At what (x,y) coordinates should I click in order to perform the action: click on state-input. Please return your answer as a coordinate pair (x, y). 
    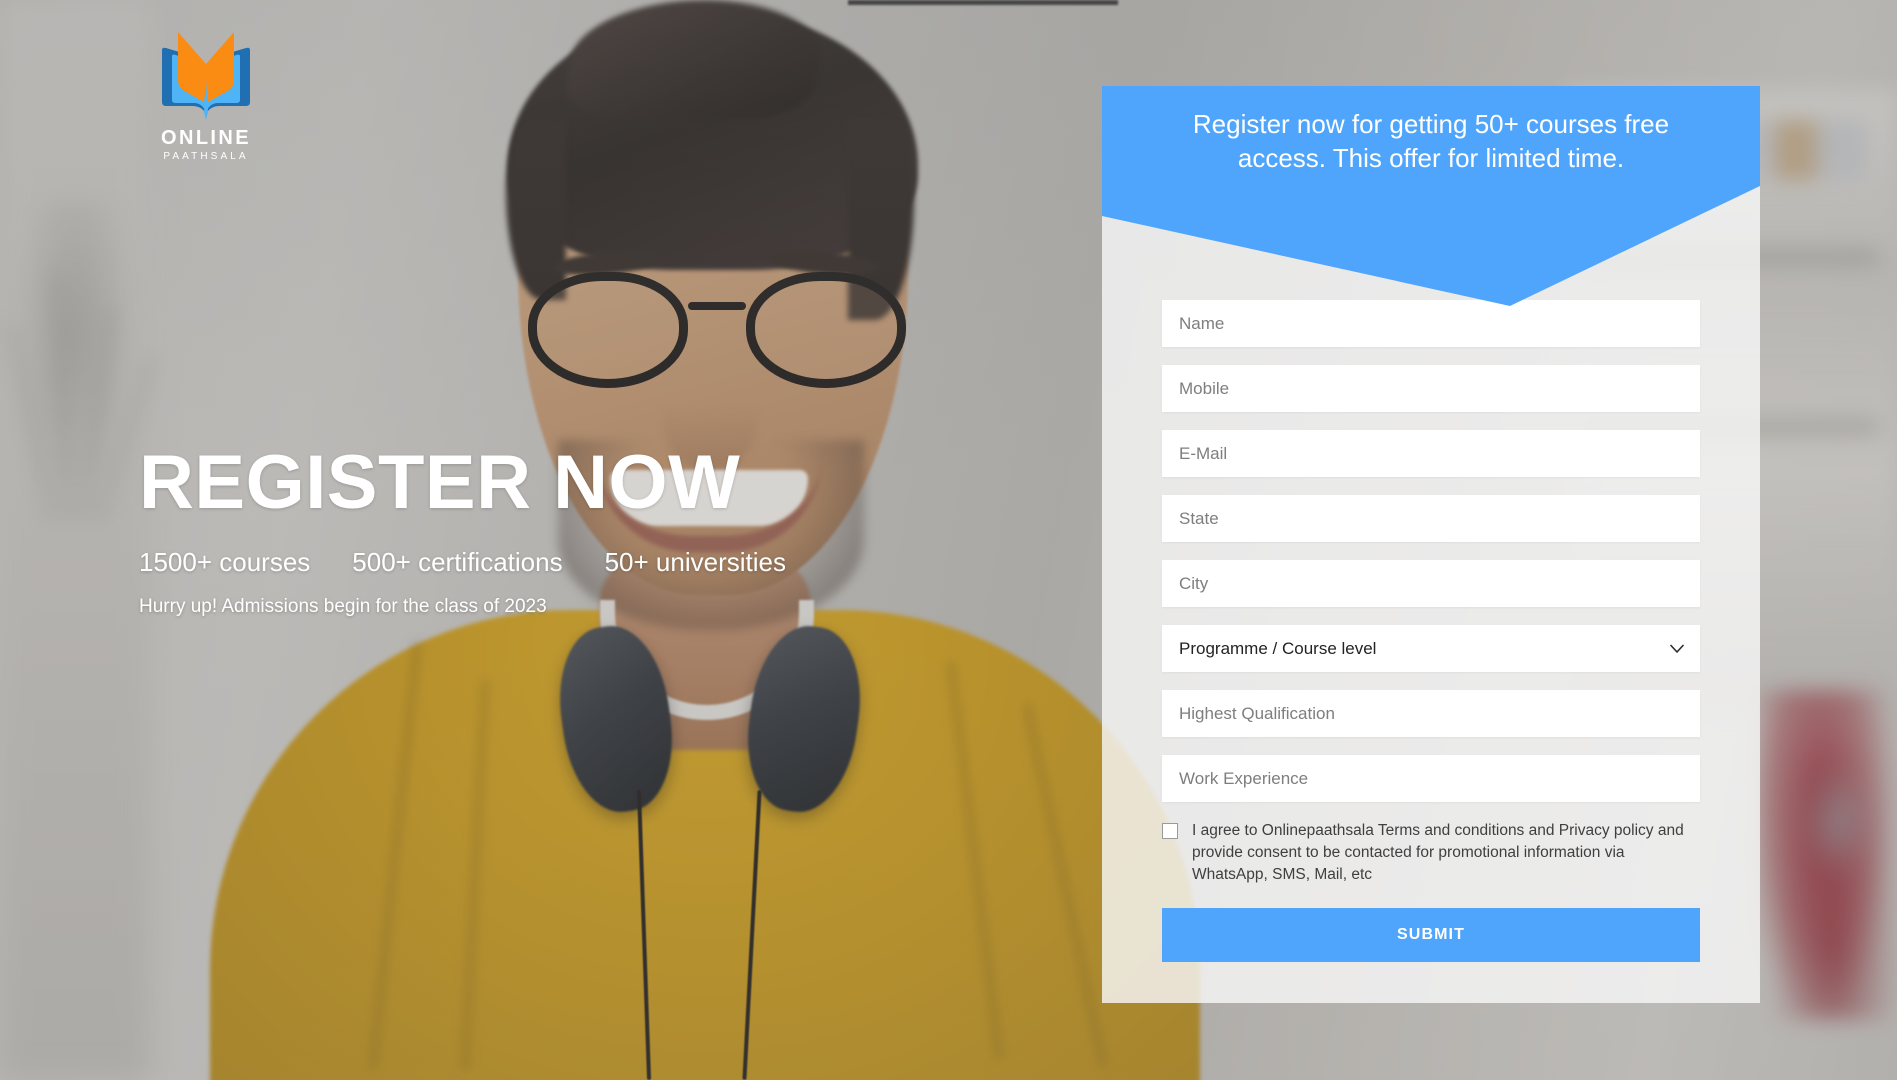
    Looking at the image, I should click on (1431, 518).